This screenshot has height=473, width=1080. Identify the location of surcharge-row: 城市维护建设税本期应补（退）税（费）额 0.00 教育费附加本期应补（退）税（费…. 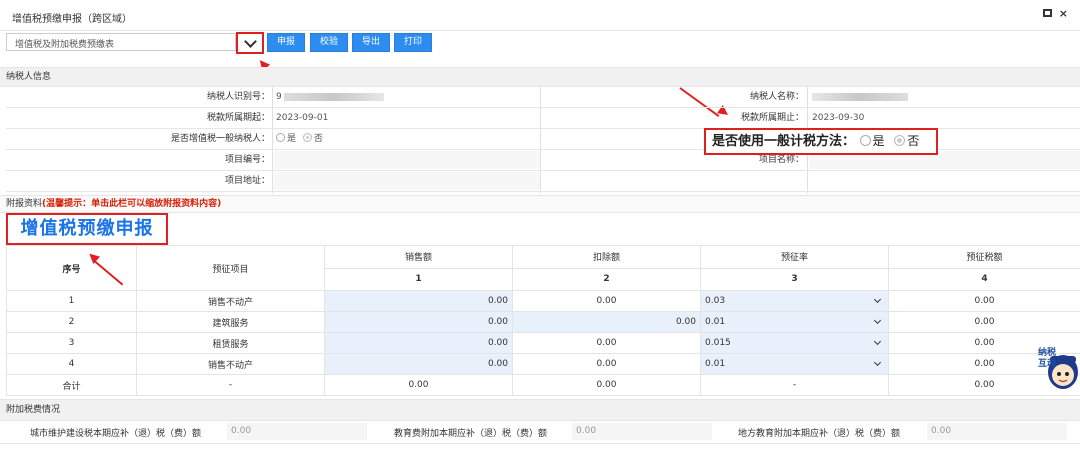
(540, 432).